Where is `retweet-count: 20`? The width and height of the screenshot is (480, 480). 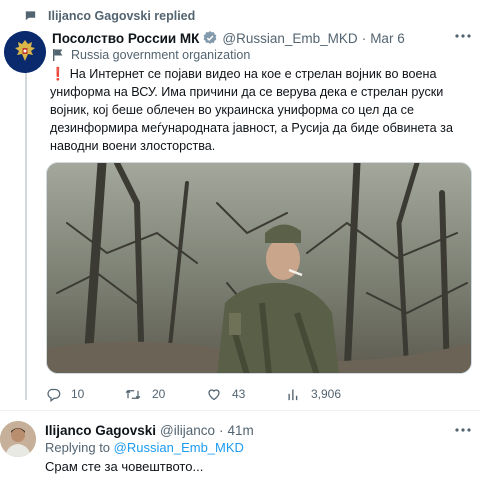 retweet-count: 20 is located at coordinates (159, 394).